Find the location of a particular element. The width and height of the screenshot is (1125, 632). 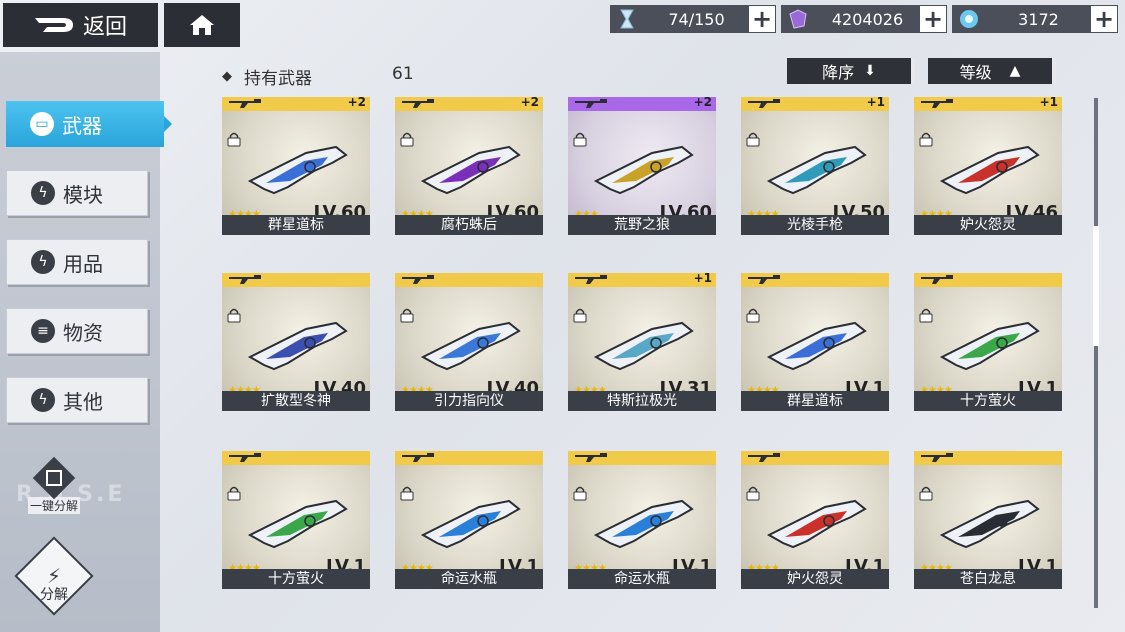

energy-orb-icon is located at coordinates (969, 19).